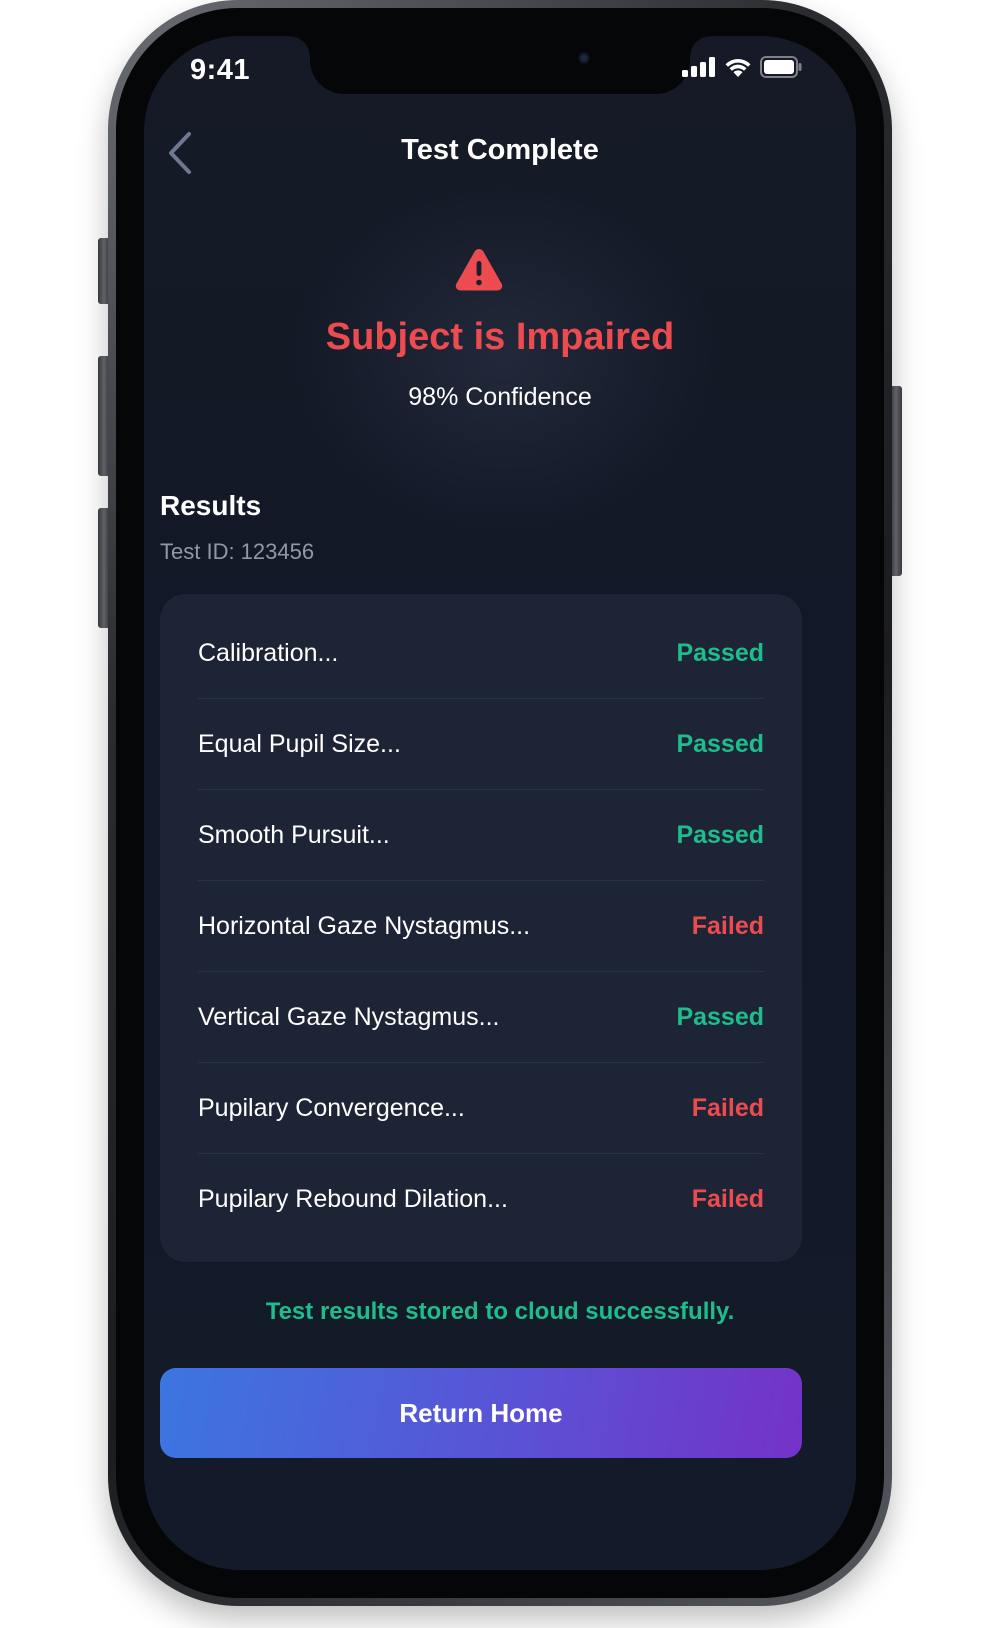 Image resolution: width=1000 pixels, height=1628 pixels. What do you see at coordinates (584, 58) in the screenshot?
I see `camera-icon` at bounding box center [584, 58].